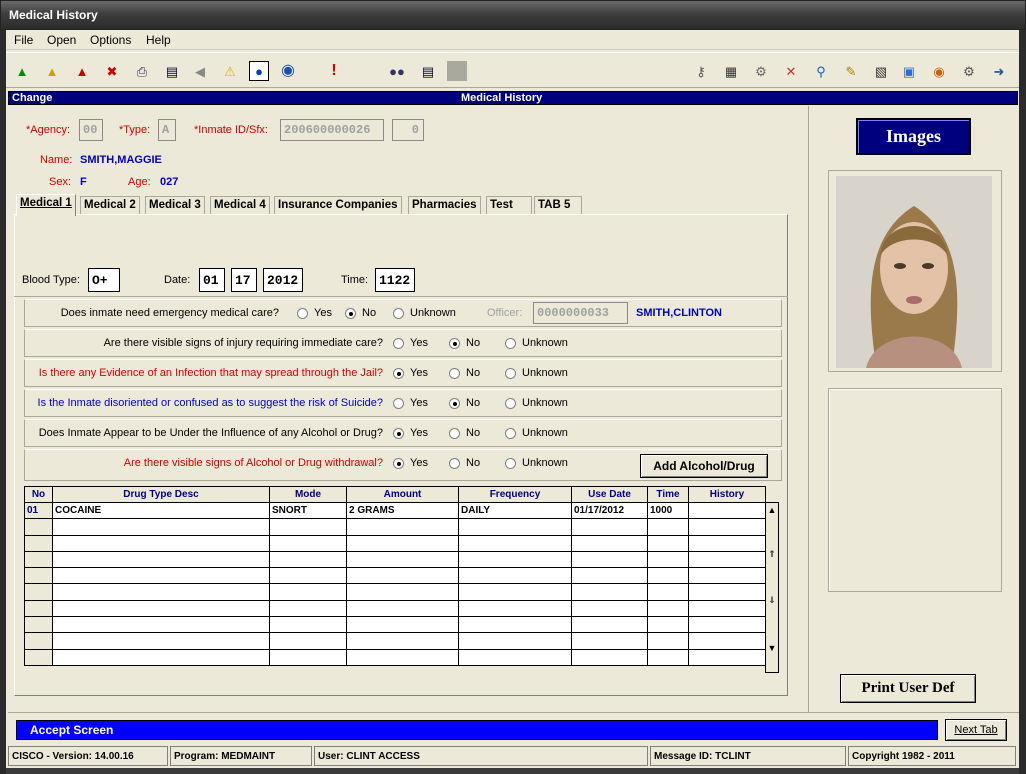 The height and width of the screenshot is (774, 1026). What do you see at coordinates (999, 71) in the screenshot?
I see `exit-icon: ➜` at bounding box center [999, 71].